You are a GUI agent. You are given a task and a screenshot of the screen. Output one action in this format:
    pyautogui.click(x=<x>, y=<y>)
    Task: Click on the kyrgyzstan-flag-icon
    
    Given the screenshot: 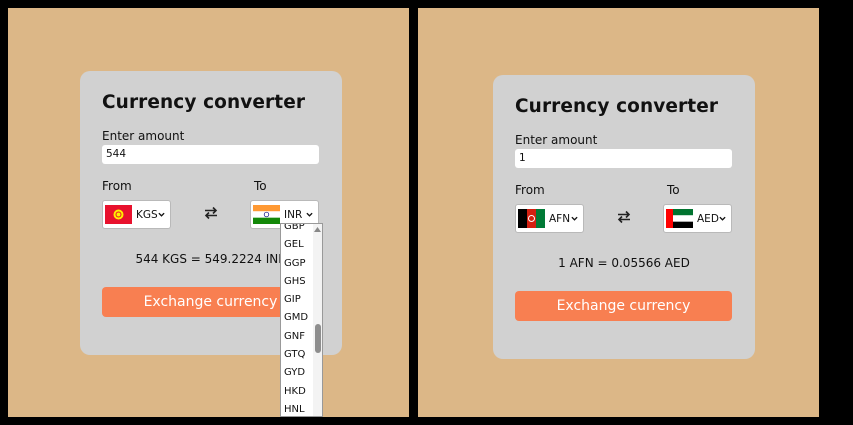 What is the action you would take?
    pyautogui.click(x=118, y=214)
    